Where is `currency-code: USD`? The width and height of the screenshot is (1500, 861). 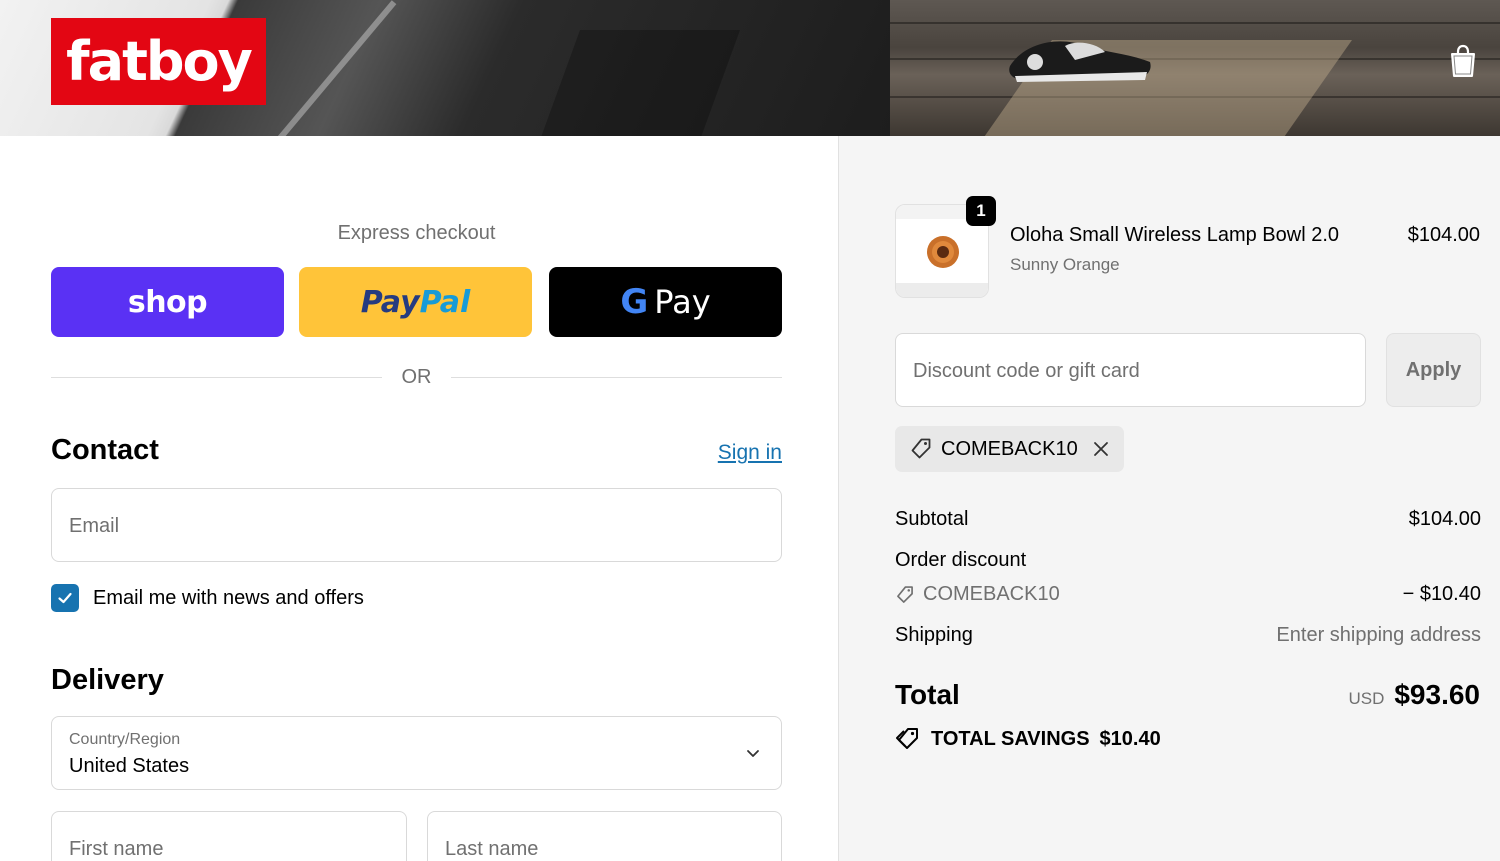 currency-code: USD is located at coordinates (1366, 698).